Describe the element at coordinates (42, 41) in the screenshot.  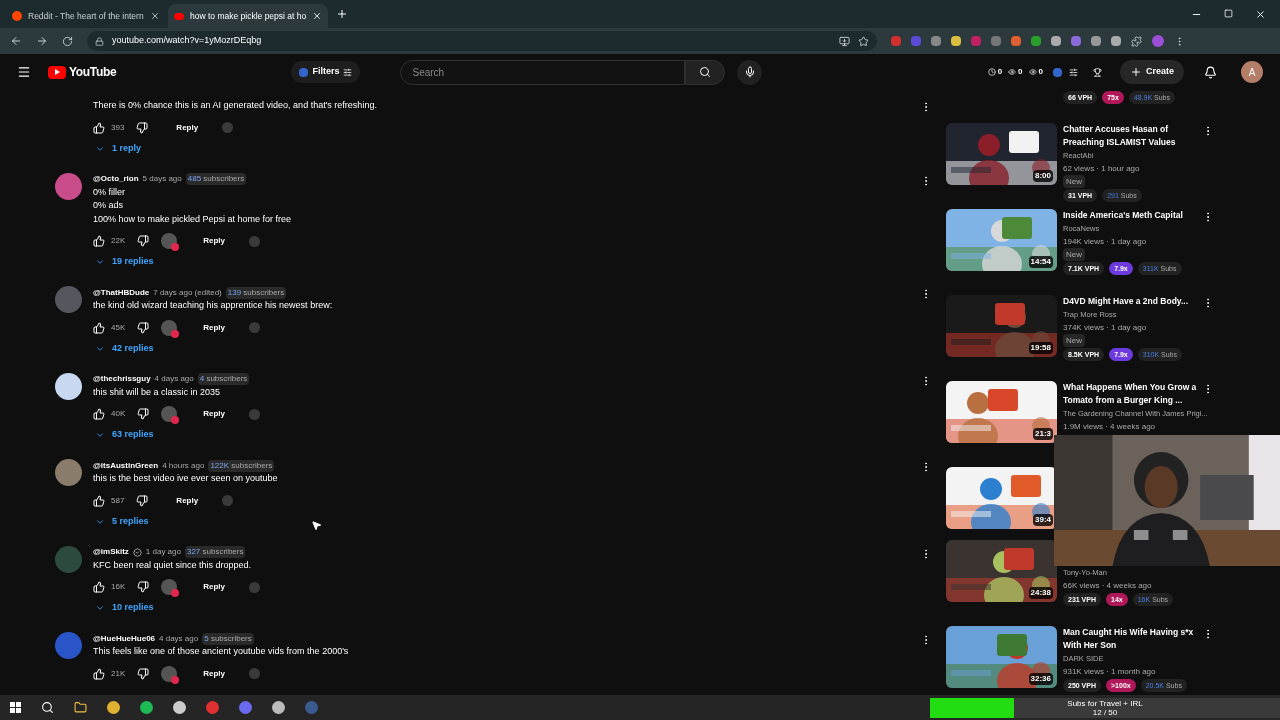
I see `forward-icon` at that location.